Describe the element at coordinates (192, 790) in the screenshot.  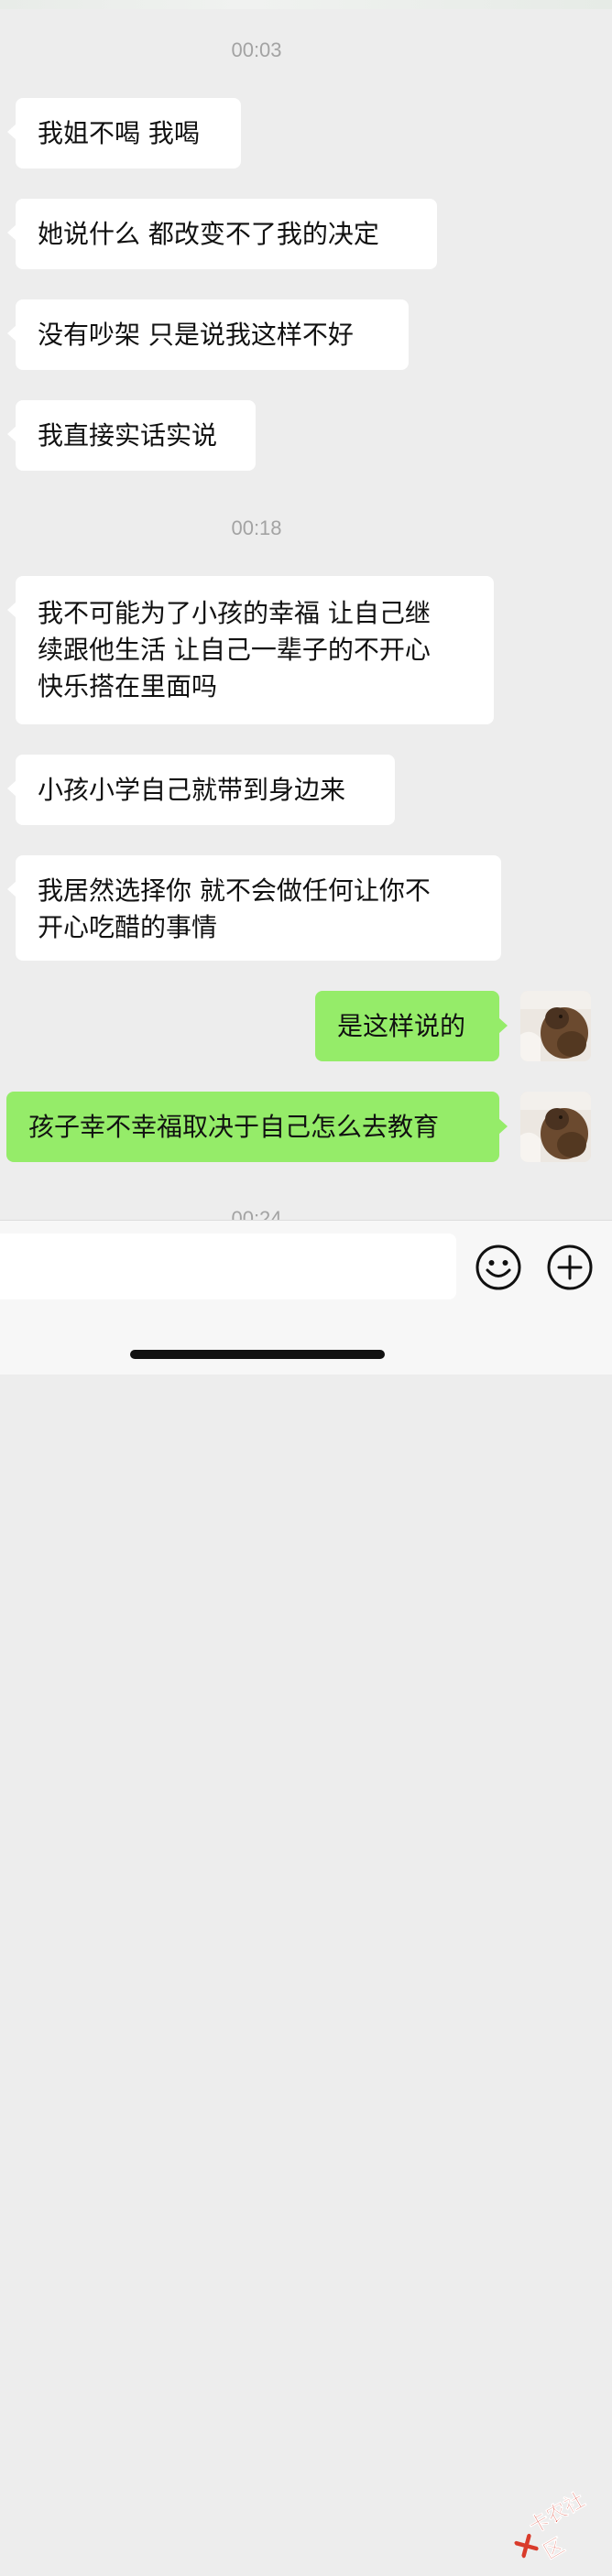
I see `message-text: 小孩小学自己就带到身边来` at that location.